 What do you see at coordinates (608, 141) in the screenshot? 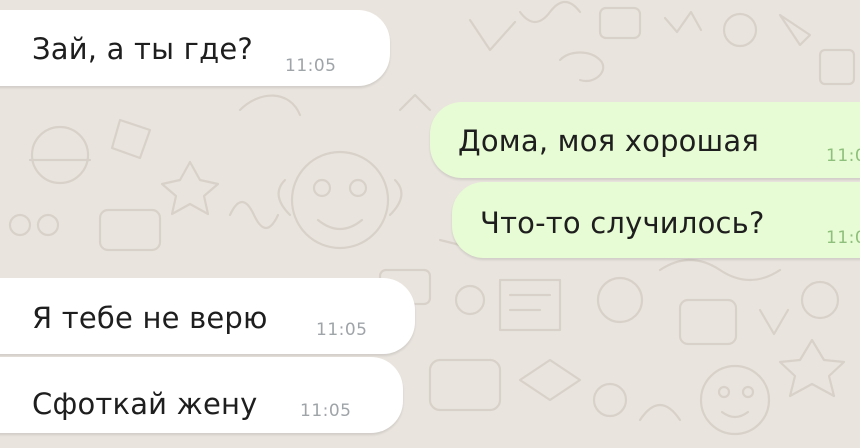
I see `message-text: Дома, моя хорошая` at bounding box center [608, 141].